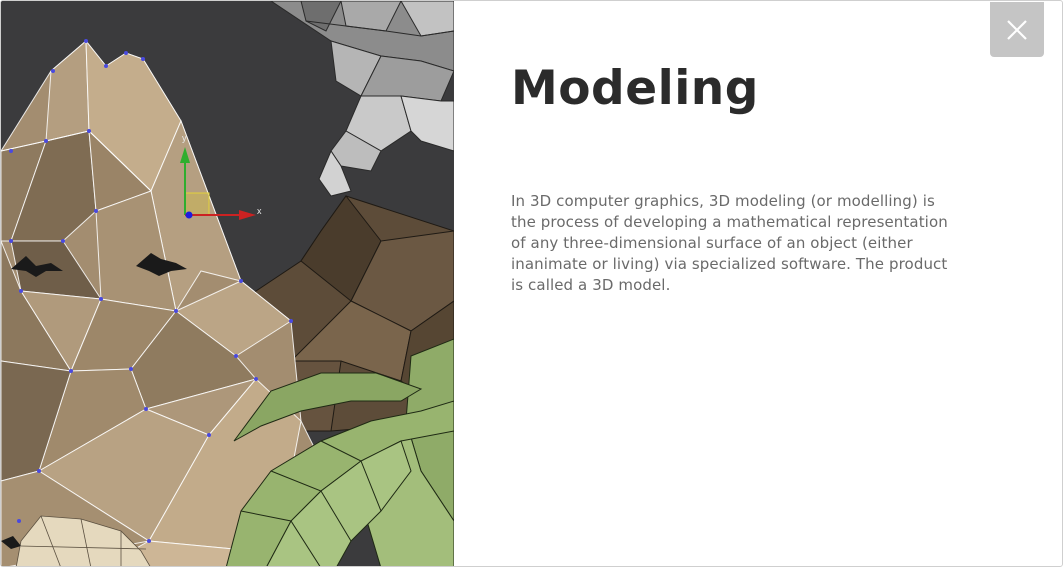 The height and width of the screenshot is (567, 1063). I want to click on close-icon, so click(1017, 29).